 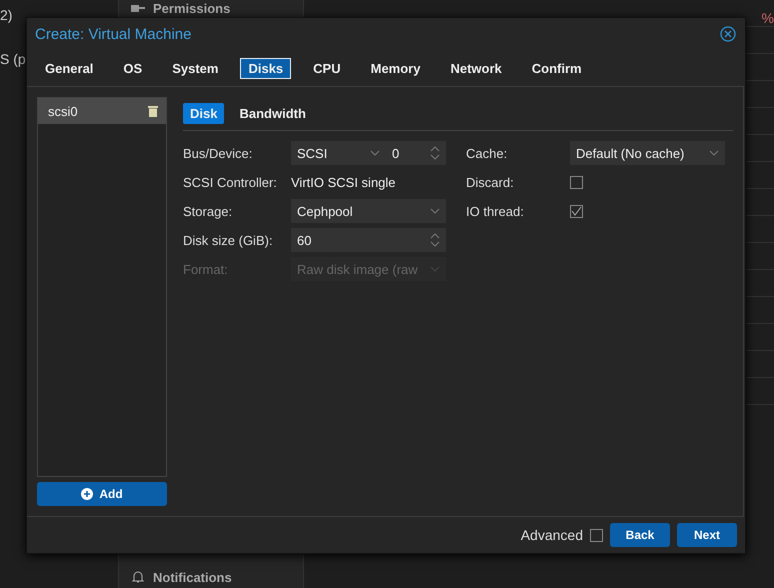 What do you see at coordinates (203, 113) in the screenshot?
I see `sub-tab: Disk` at bounding box center [203, 113].